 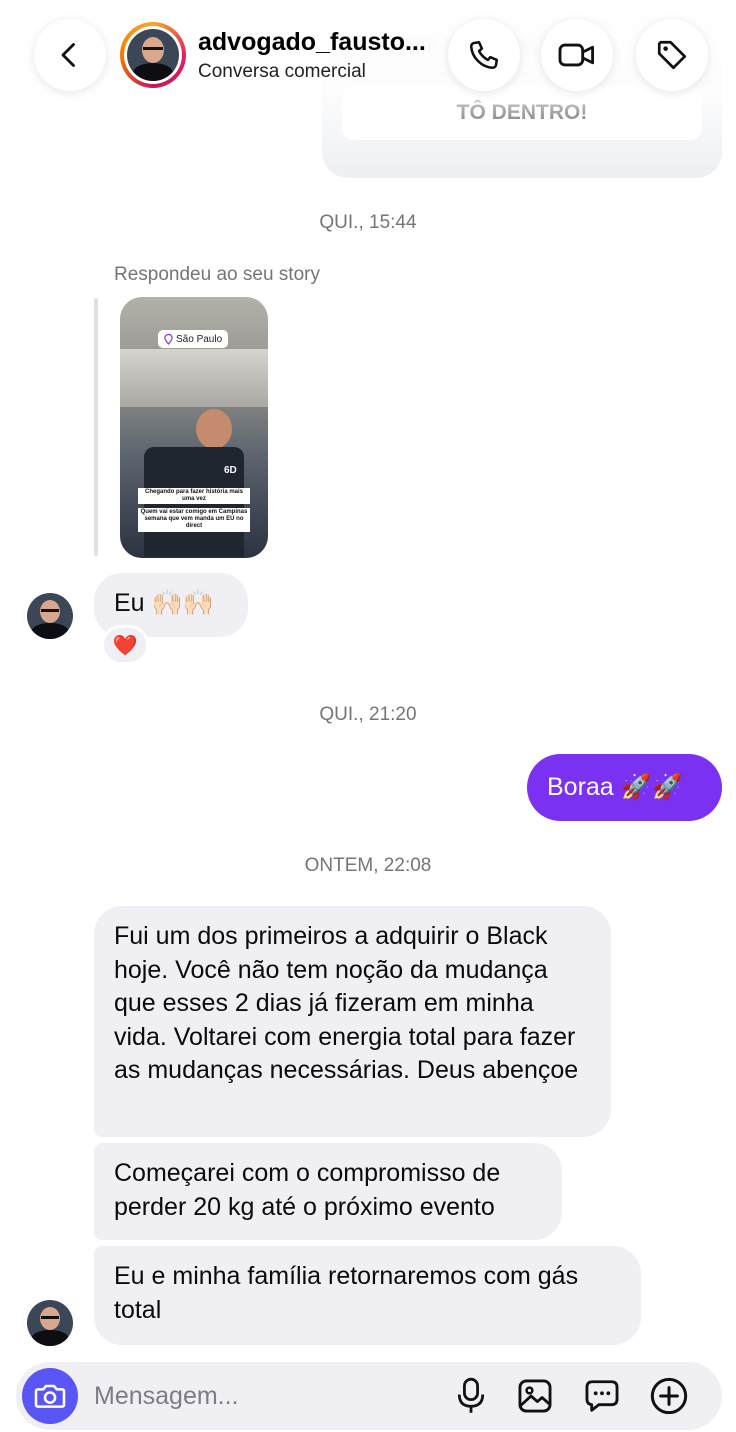 What do you see at coordinates (624, 787) in the screenshot?
I see `sent-message-bubble: Boraa 🚀🚀` at bounding box center [624, 787].